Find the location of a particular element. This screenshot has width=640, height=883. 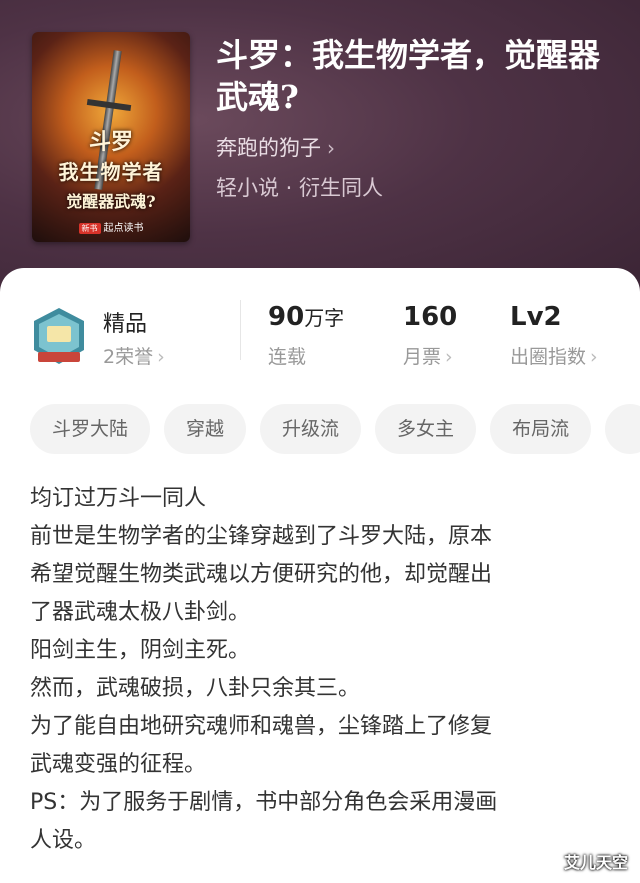

honor-text: 2荣誉 is located at coordinates (128, 357).